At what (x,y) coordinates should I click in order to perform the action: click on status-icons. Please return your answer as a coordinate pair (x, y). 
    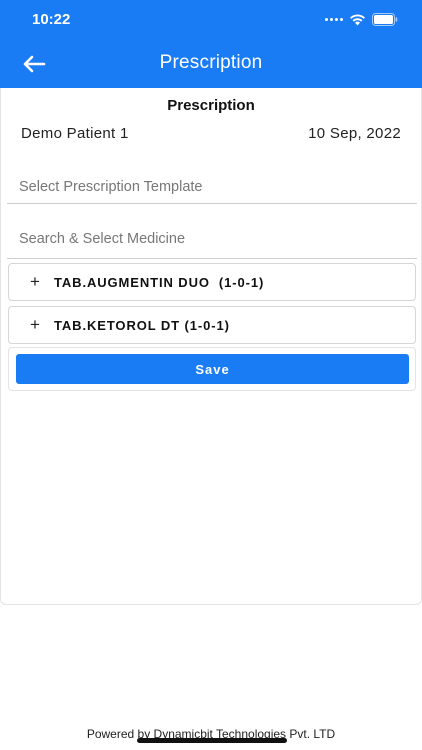
    Looking at the image, I should click on (361, 19).